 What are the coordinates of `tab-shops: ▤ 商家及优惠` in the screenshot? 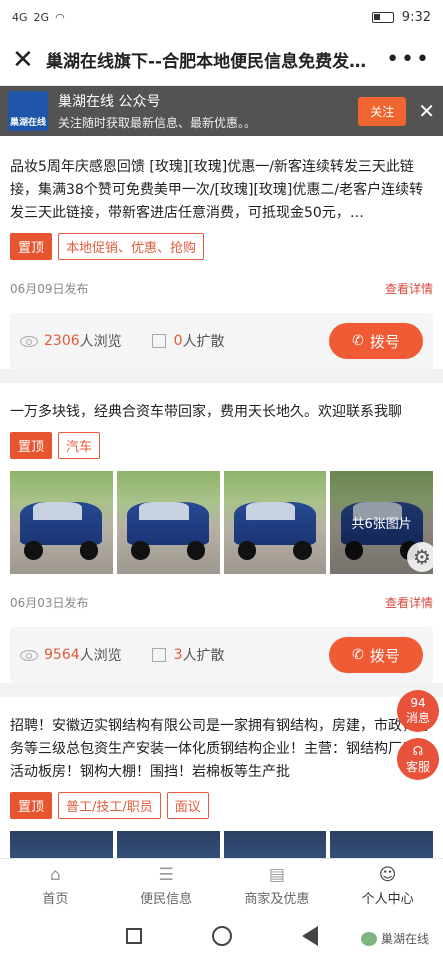 It's located at (277, 885).